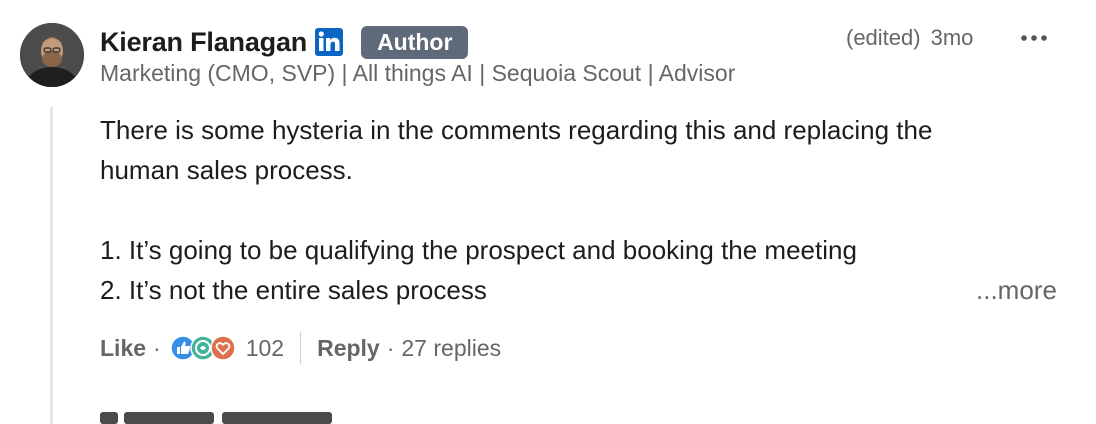 This screenshot has height=424, width=1096. I want to click on reply-button: Reply, so click(348, 348).